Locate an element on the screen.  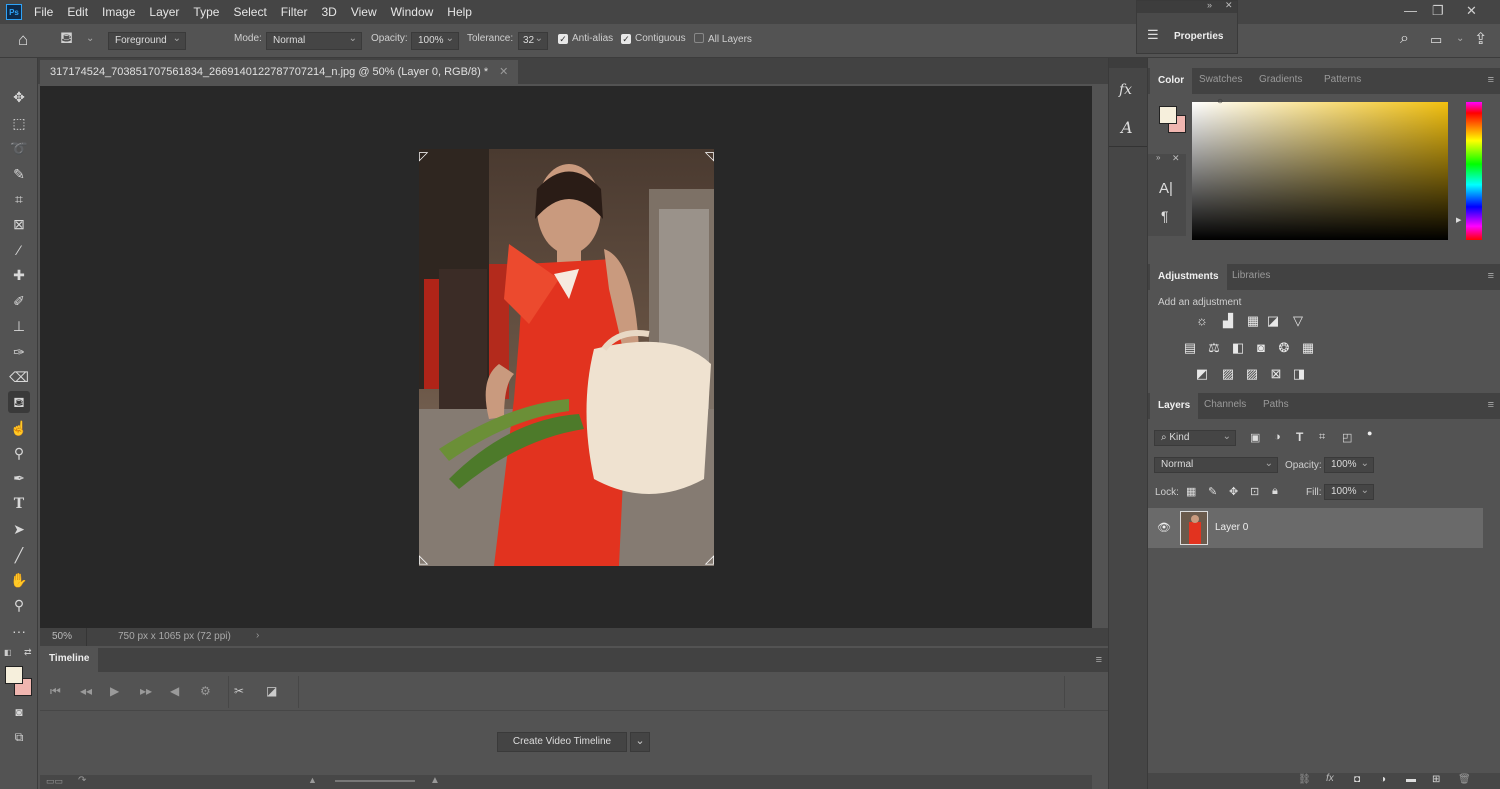
menu-select: Select is located at coordinates (249, 12).